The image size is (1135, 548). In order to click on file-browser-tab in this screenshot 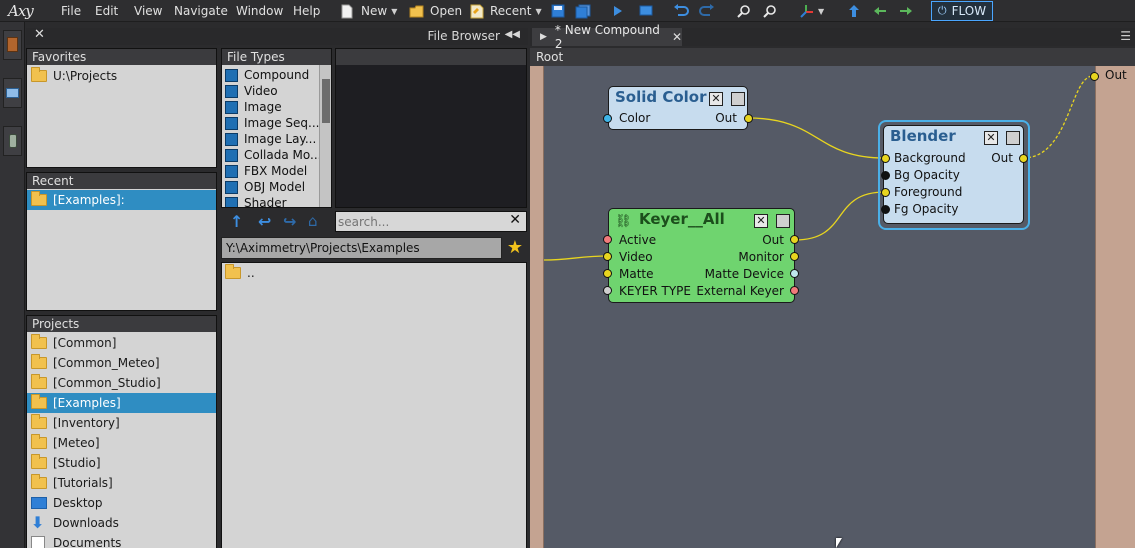, I will do `click(12, 45)`.